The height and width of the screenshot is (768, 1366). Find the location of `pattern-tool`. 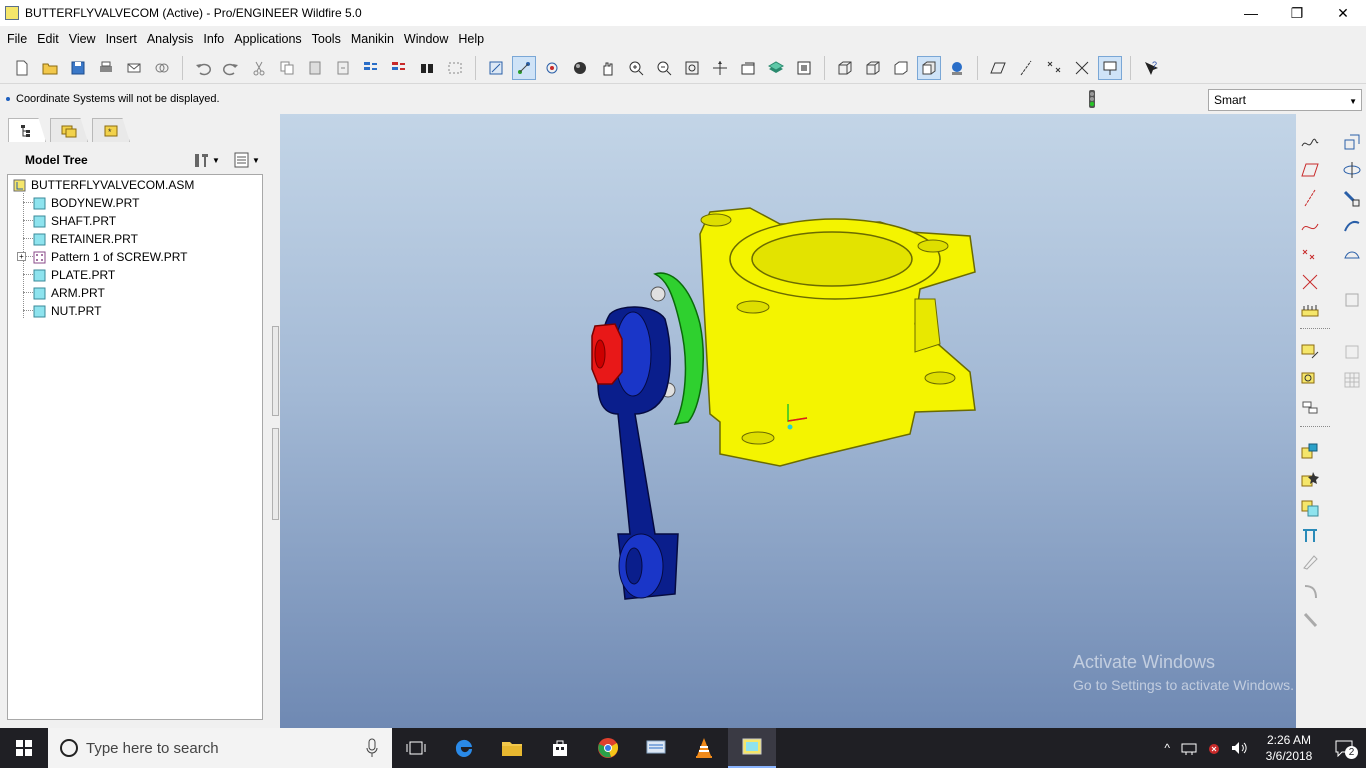

pattern-tool is located at coordinates (1352, 380).